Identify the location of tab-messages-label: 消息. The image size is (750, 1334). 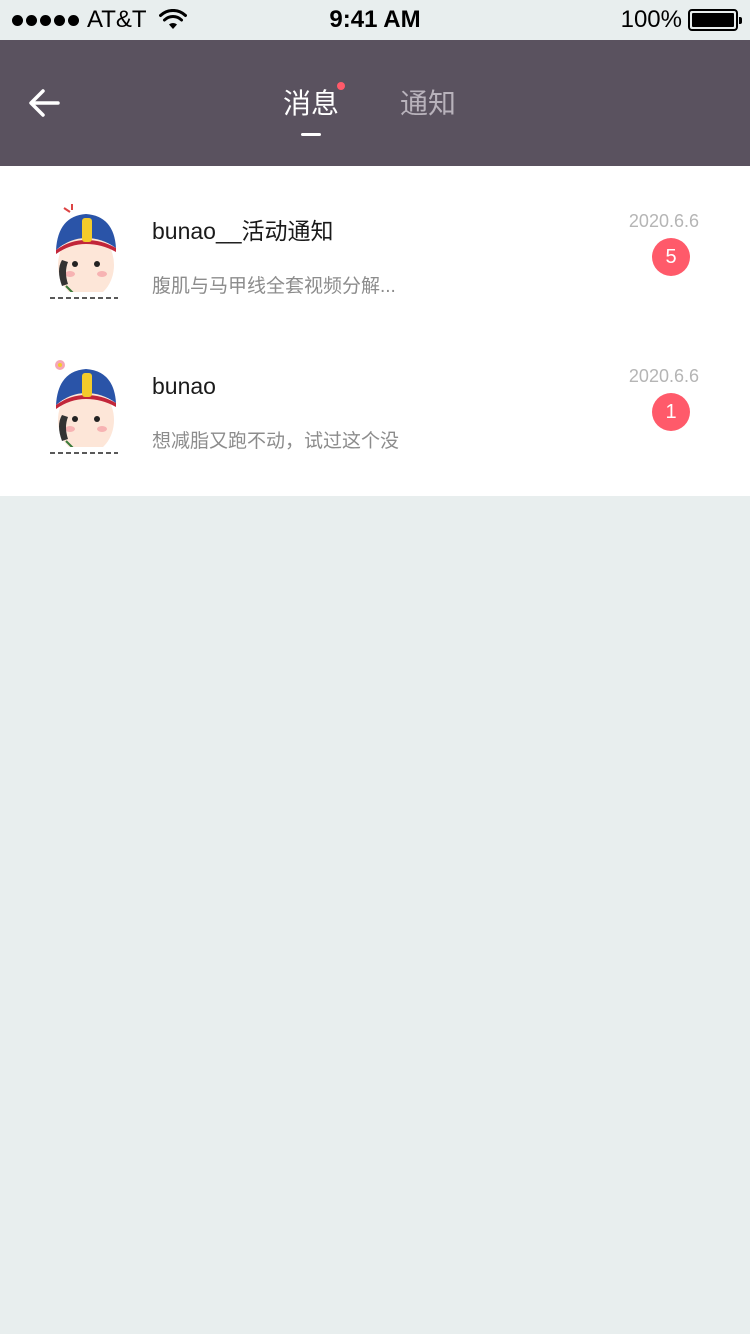
(311, 103).